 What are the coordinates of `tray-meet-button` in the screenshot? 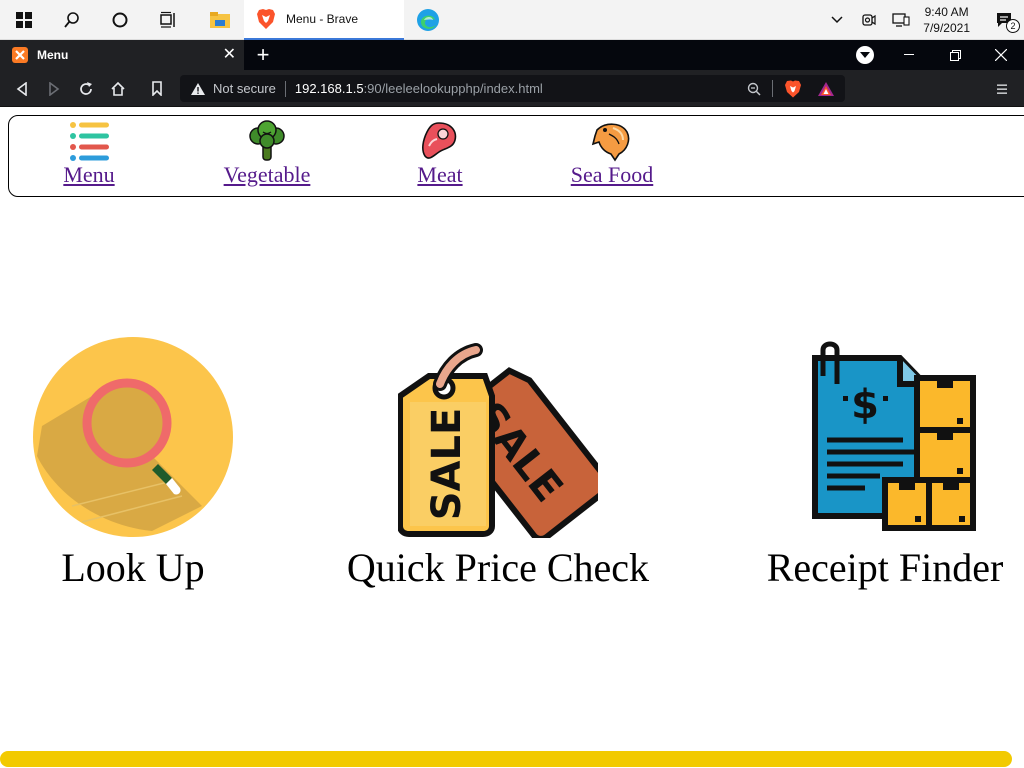 It's located at (869, 20).